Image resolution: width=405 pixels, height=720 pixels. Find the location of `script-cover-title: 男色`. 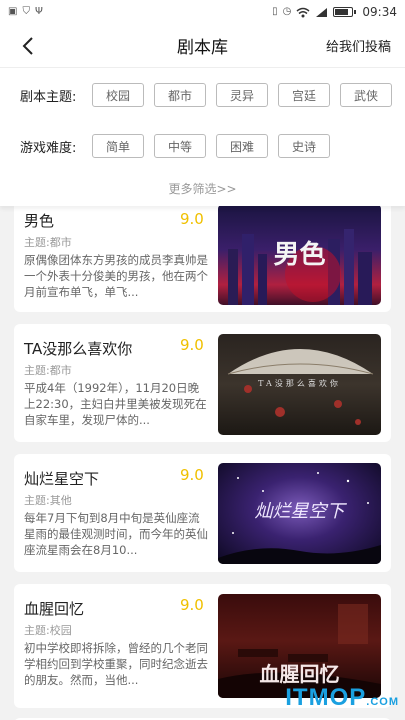

script-cover-title: 男色 is located at coordinates (299, 255).